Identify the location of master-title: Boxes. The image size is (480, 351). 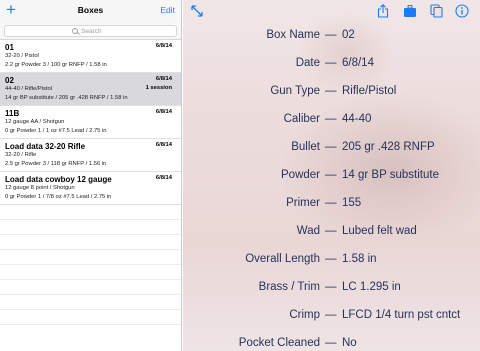
(90, 10).